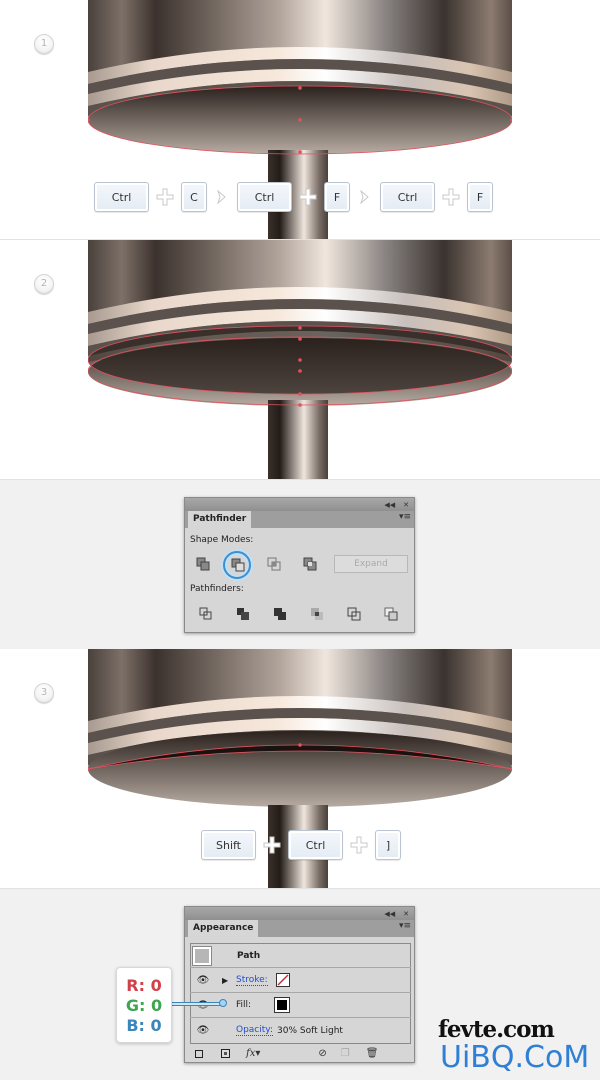  What do you see at coordinates (371, 564) in the screenshot?
I see `expand-button: Expand` at bounding box center [371, 564].